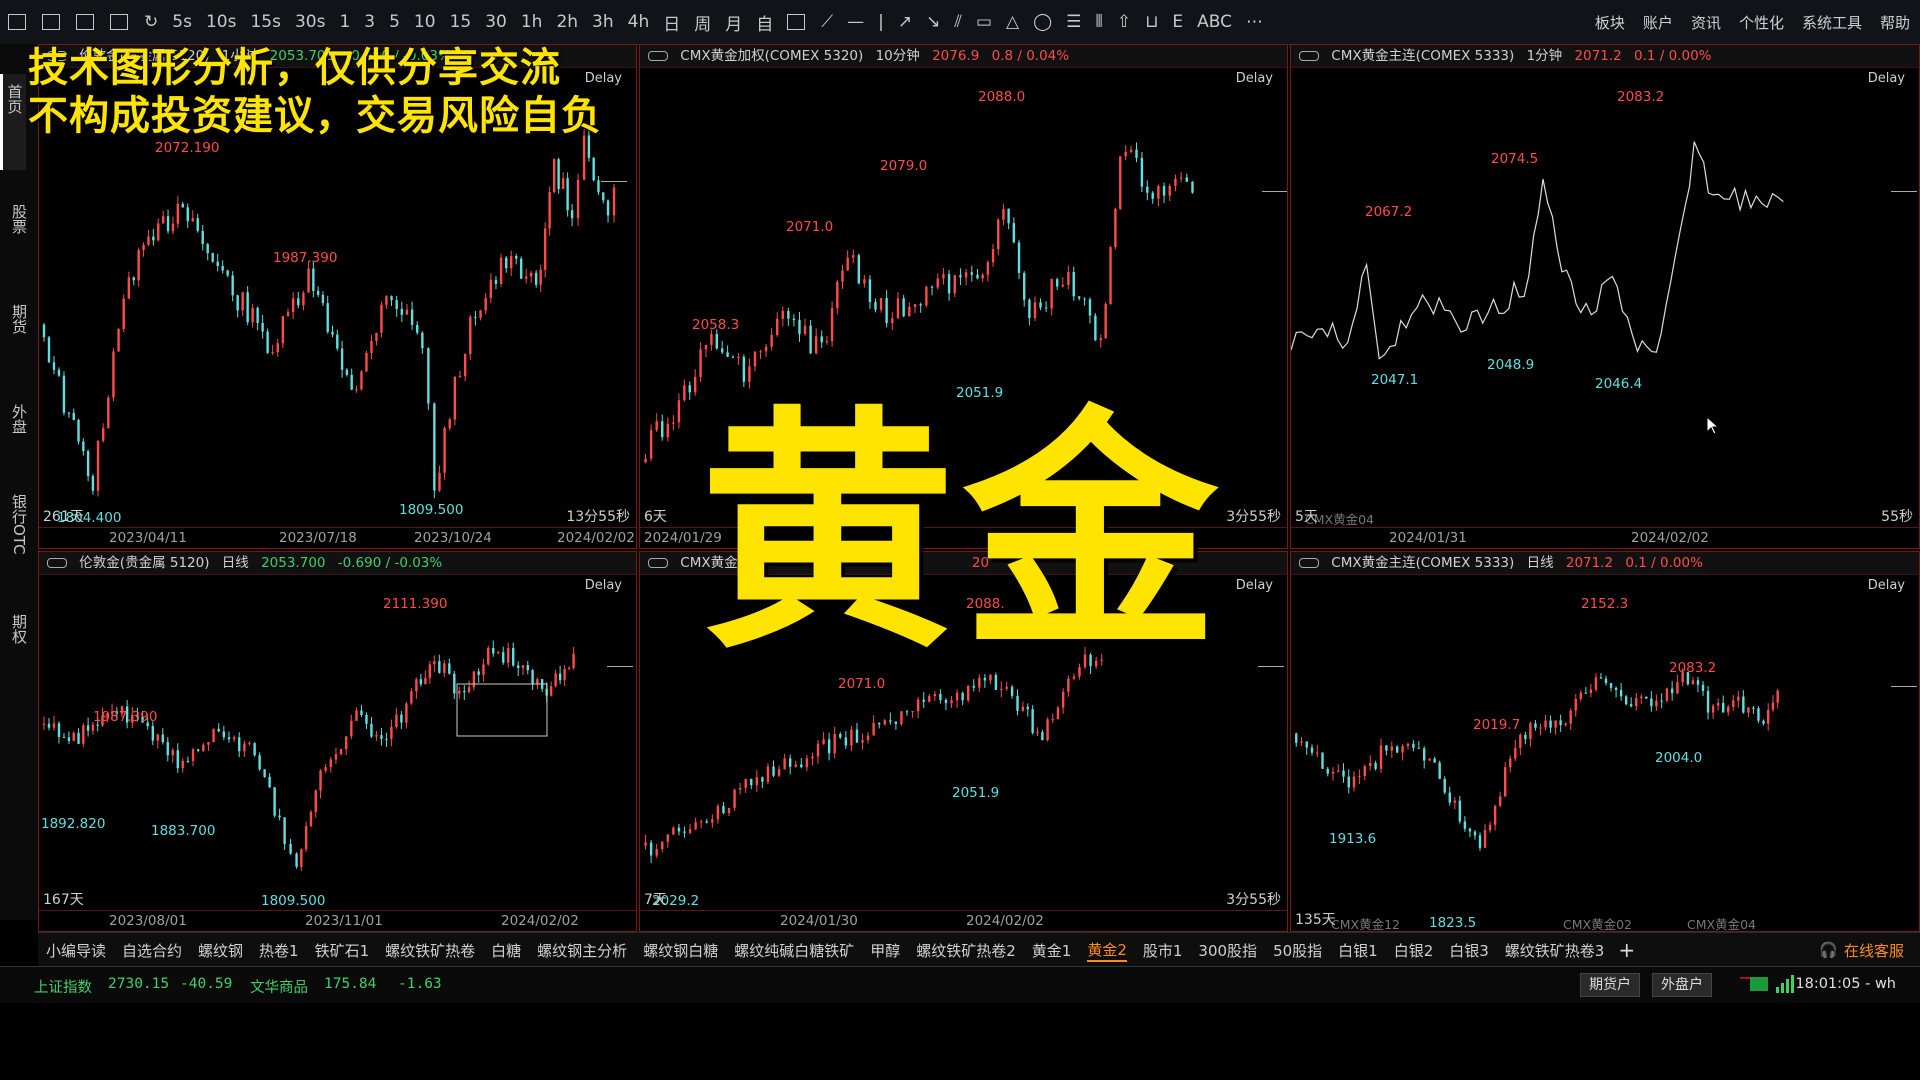 This screenshot has width=1920, height=1080. Describe the element at coordinates (1042, 22) in the screenshot. I see `ellipse-icon: ◯` at that location.